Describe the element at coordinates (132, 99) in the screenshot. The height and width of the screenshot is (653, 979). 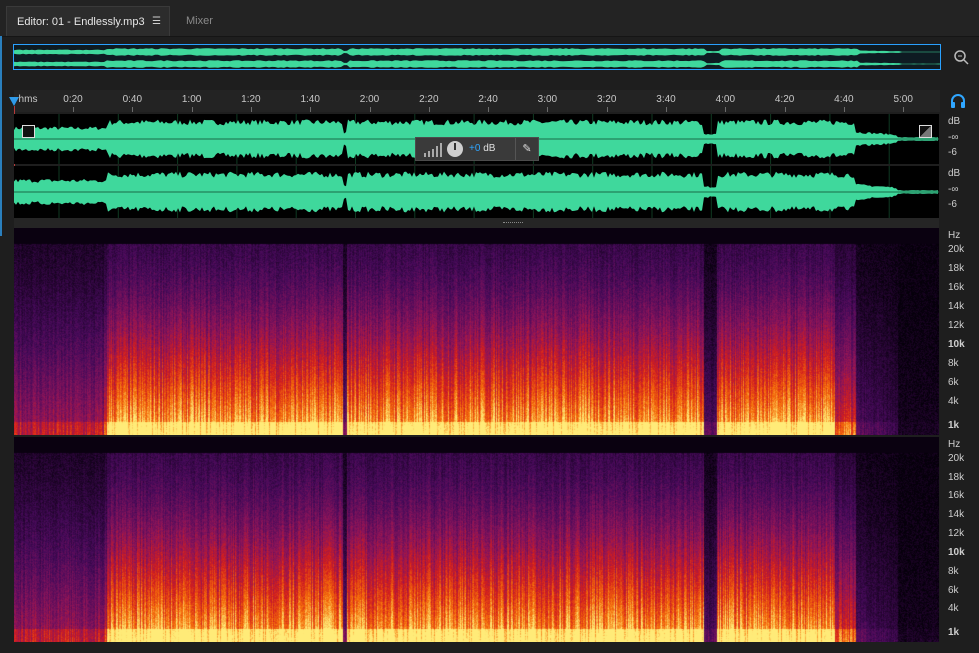
I see `ruler-tick-label: 0:40` at that location.